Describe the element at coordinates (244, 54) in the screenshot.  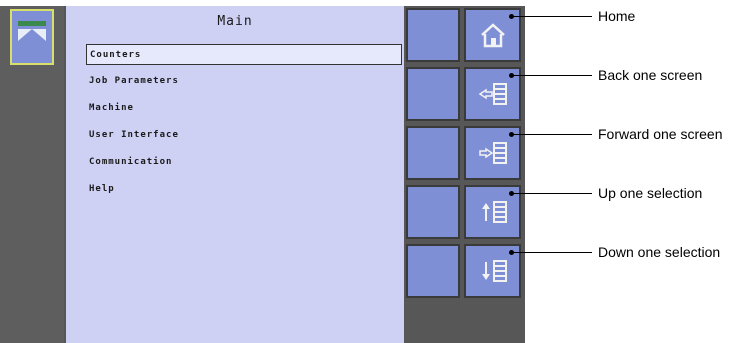
I see `menu-item-counters: Counters` at that location.